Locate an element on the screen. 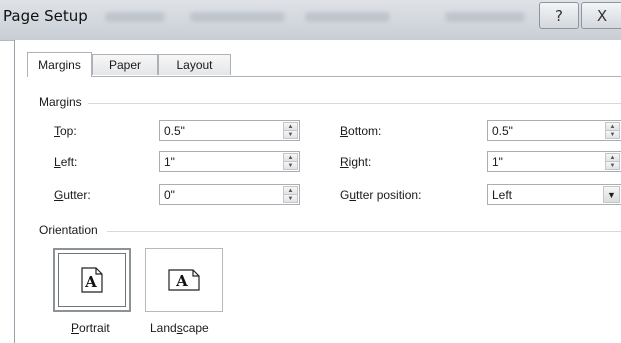 The image size is (621, 343). portrait-label: Portrait is located at coordinates (90, 328).